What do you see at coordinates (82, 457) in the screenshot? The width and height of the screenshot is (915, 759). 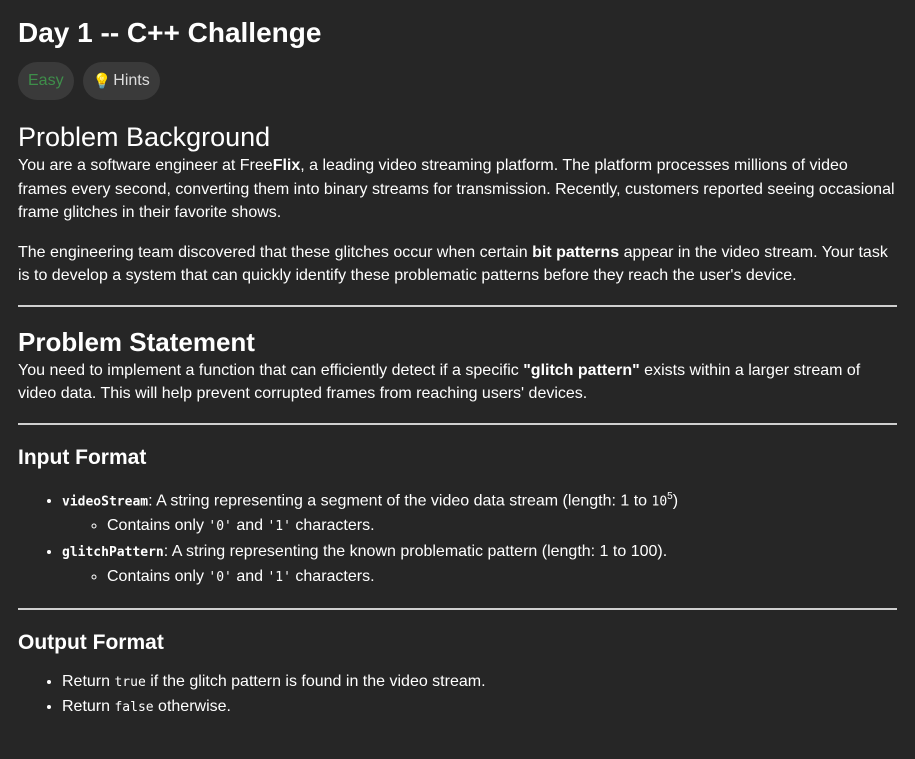 I see `input-heading: Input Format` at bounding box center [82, 457].